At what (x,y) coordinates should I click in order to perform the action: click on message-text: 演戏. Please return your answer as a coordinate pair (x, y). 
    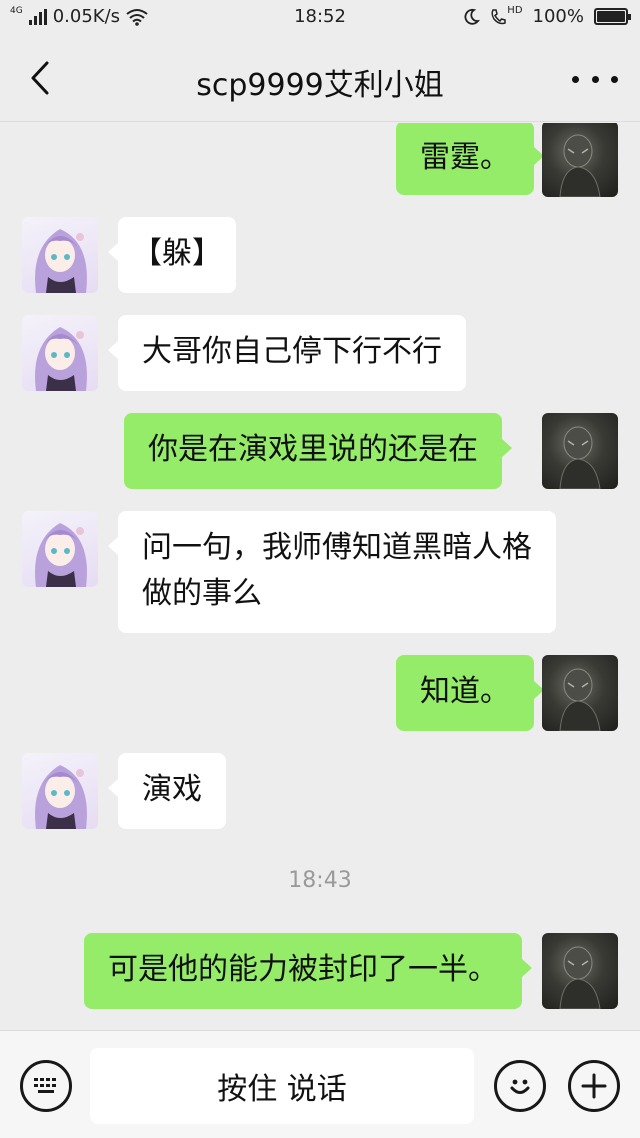
    Looking at the image, I should click on (172, 789).